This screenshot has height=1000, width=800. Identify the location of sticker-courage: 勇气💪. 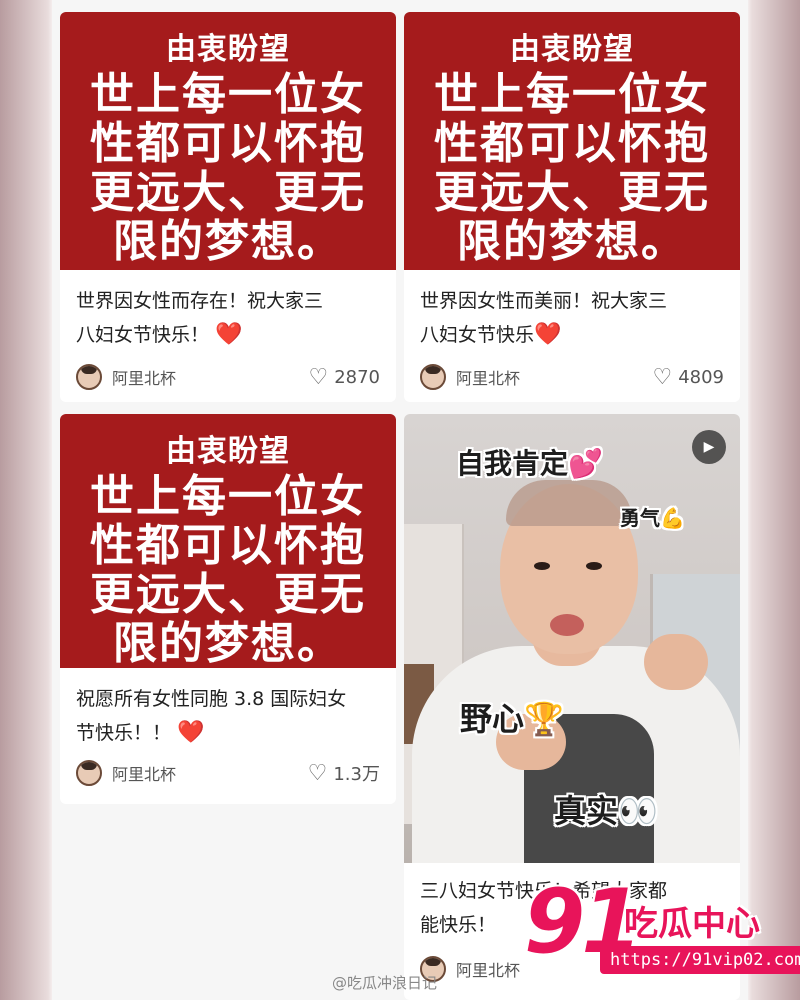
(652, 518).